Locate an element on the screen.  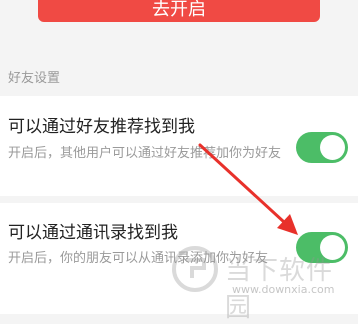
watermark-logo is located at coordinates (195, 269).